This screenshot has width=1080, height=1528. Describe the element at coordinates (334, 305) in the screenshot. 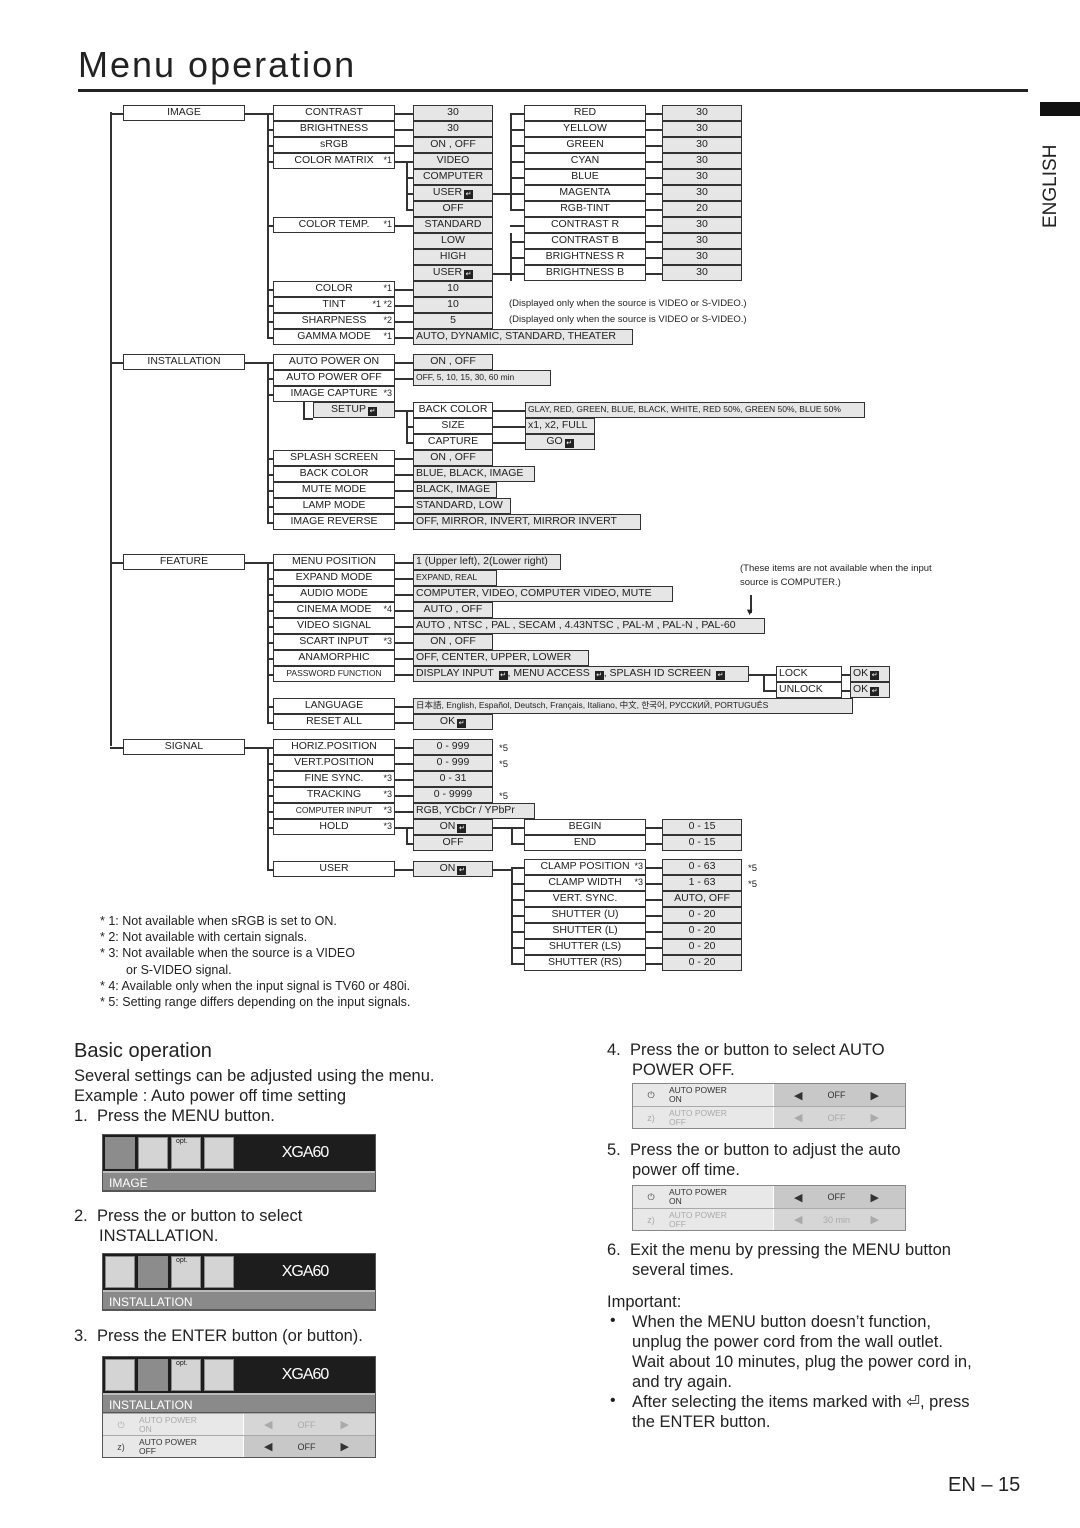

I see `image-item-tint: TINT *1 *2` at that location.